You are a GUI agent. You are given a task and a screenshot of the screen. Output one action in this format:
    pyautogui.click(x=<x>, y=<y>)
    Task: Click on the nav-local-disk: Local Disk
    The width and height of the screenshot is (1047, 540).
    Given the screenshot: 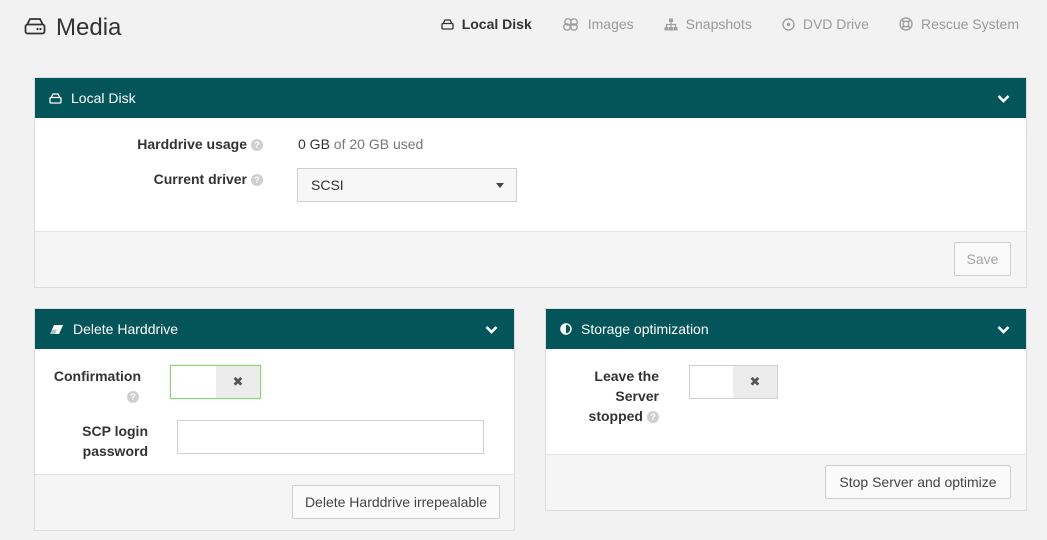 What is the action you would take?
    pyautogui.click(x=486, y=24)
    